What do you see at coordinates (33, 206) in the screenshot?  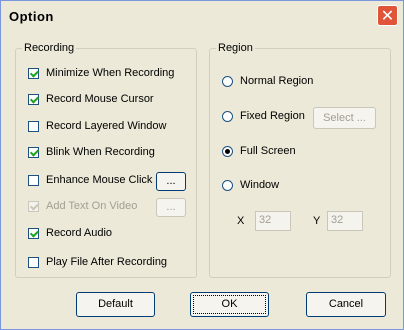 I see `add-text-on-video-checkbox` at bounding box center [33, 206].